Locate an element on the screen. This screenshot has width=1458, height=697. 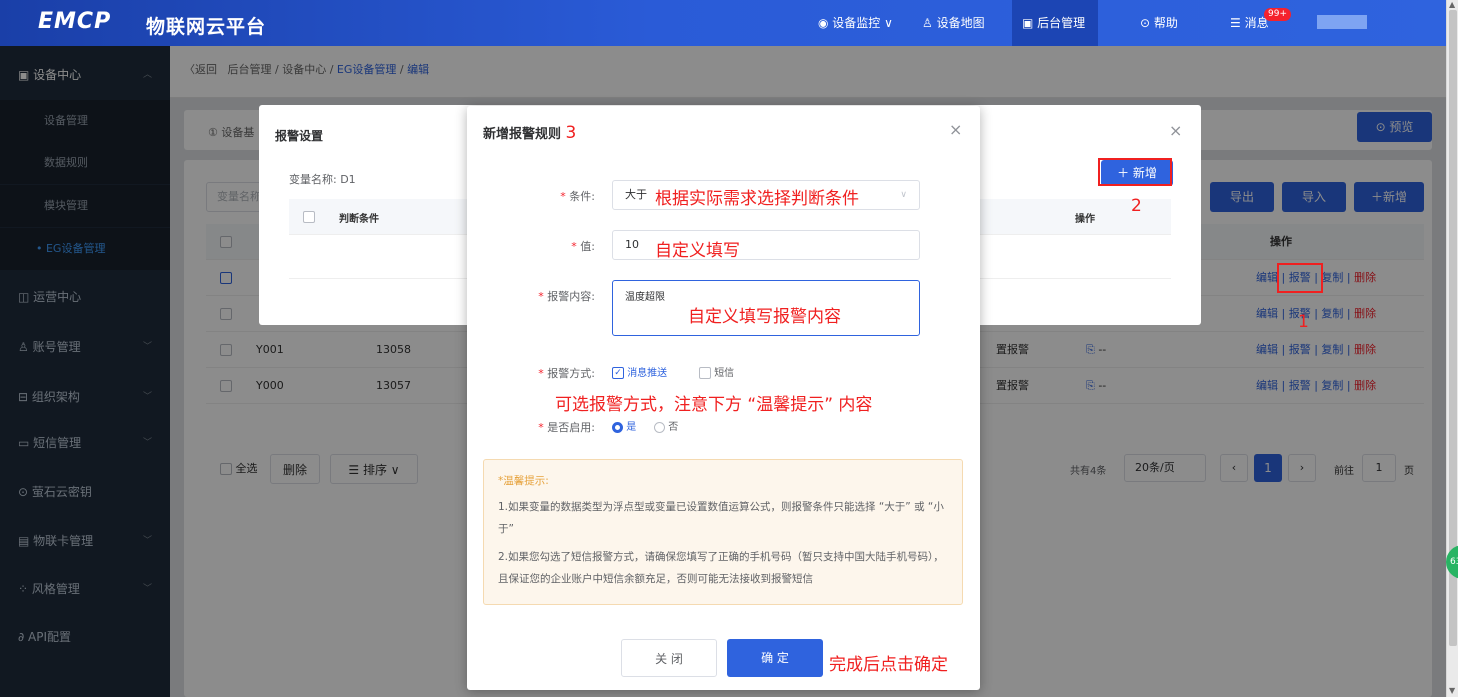
nav-messages: ☰ 消息 99+ is located at coordinates (1255, 23).